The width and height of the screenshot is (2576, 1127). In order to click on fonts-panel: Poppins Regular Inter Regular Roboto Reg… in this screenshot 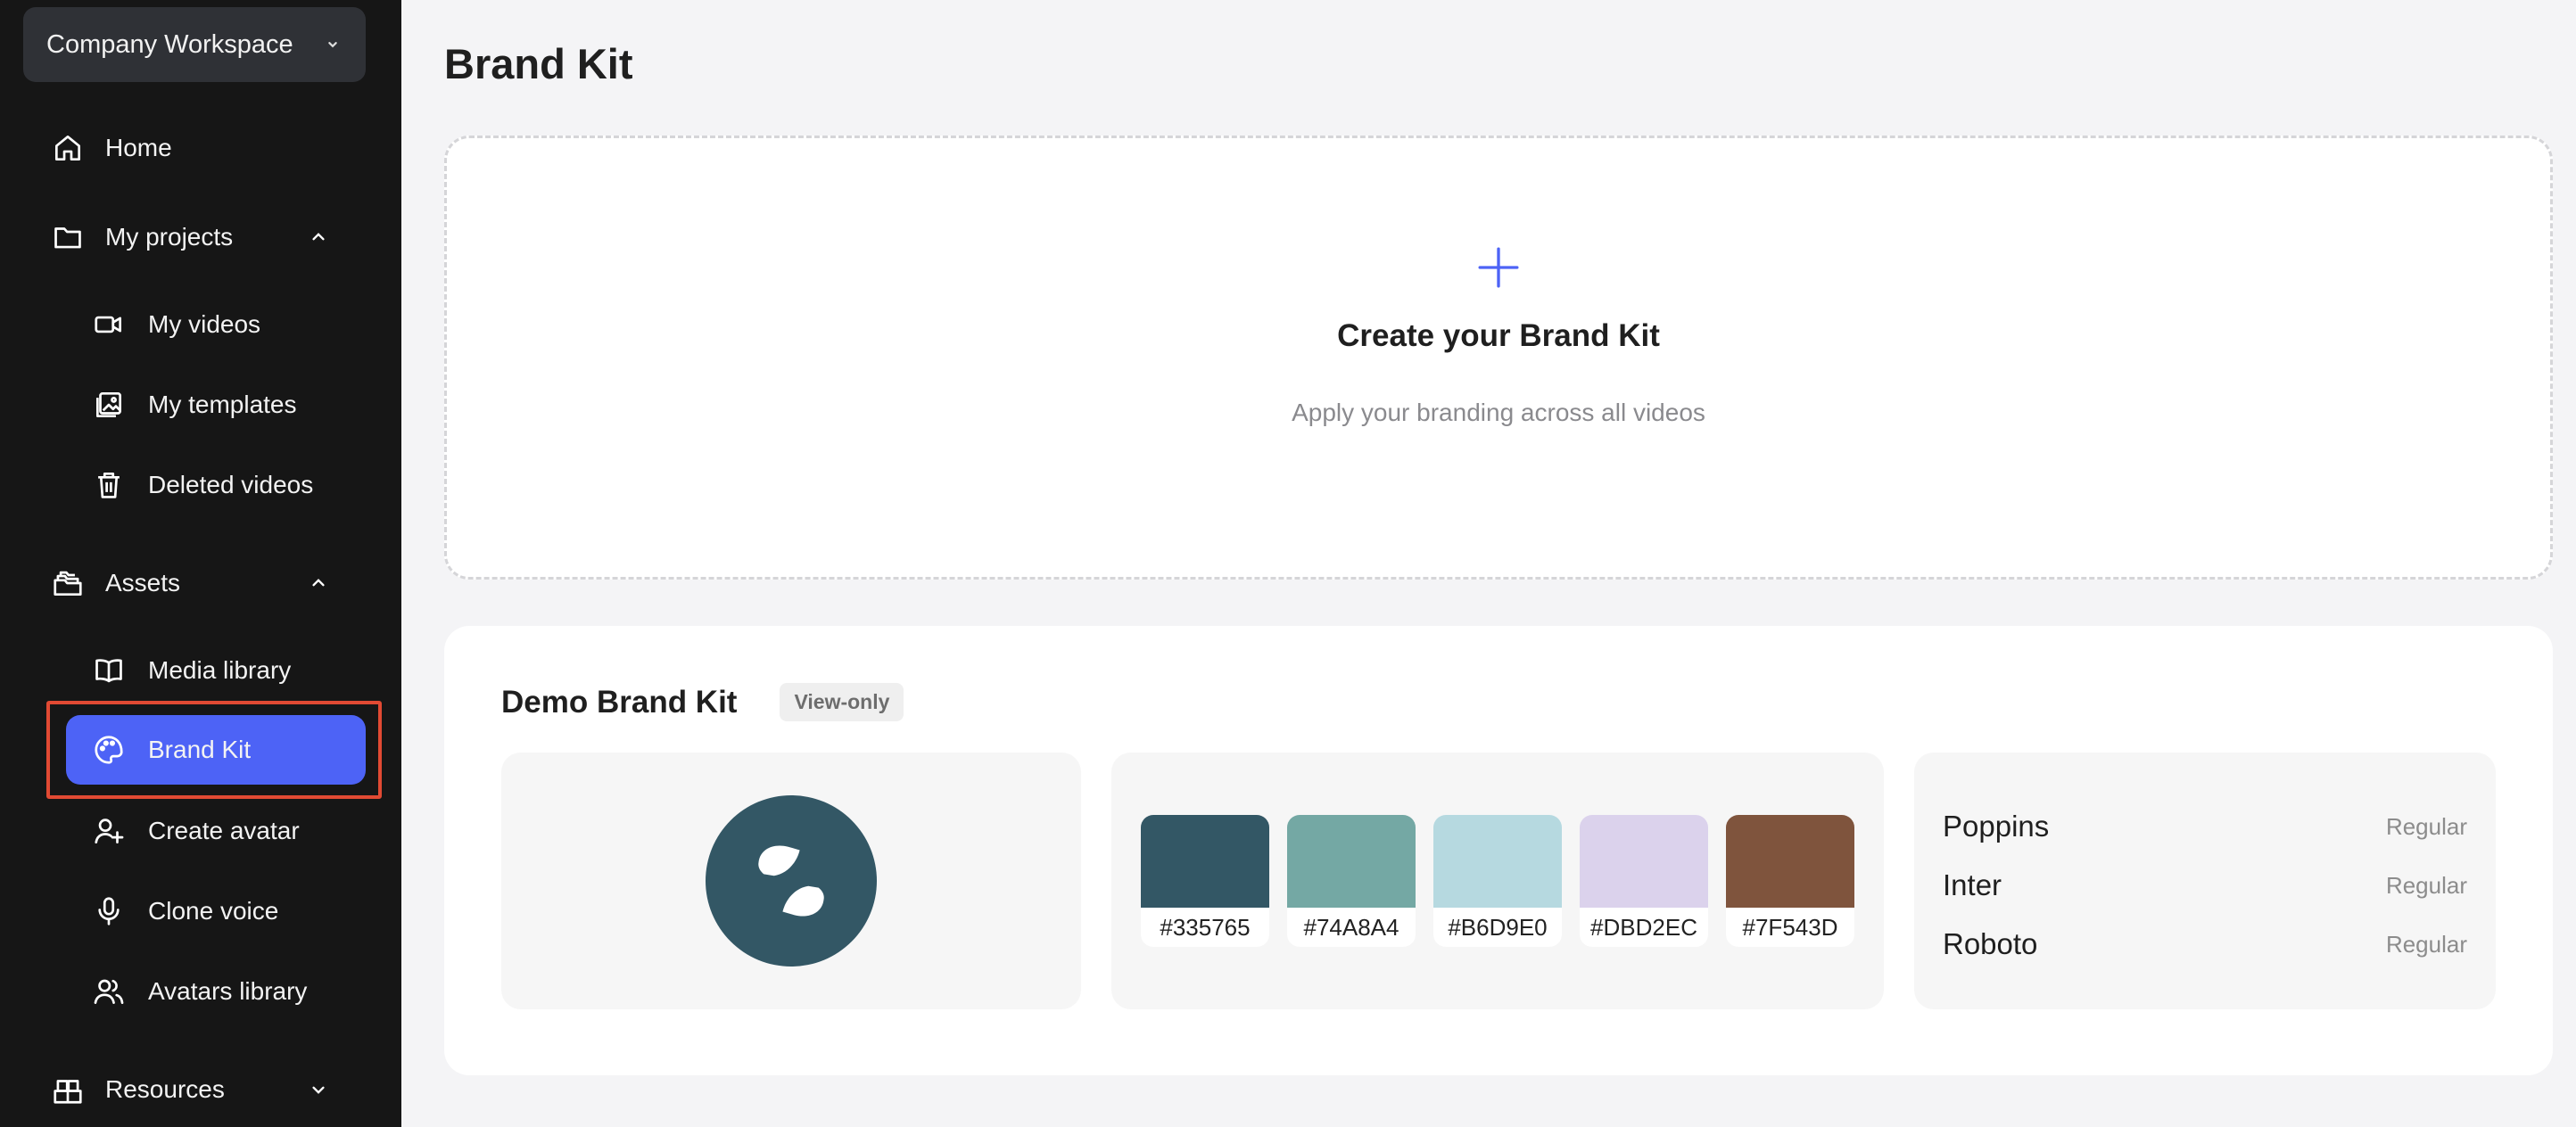, I will do `click(2205, 881)`.